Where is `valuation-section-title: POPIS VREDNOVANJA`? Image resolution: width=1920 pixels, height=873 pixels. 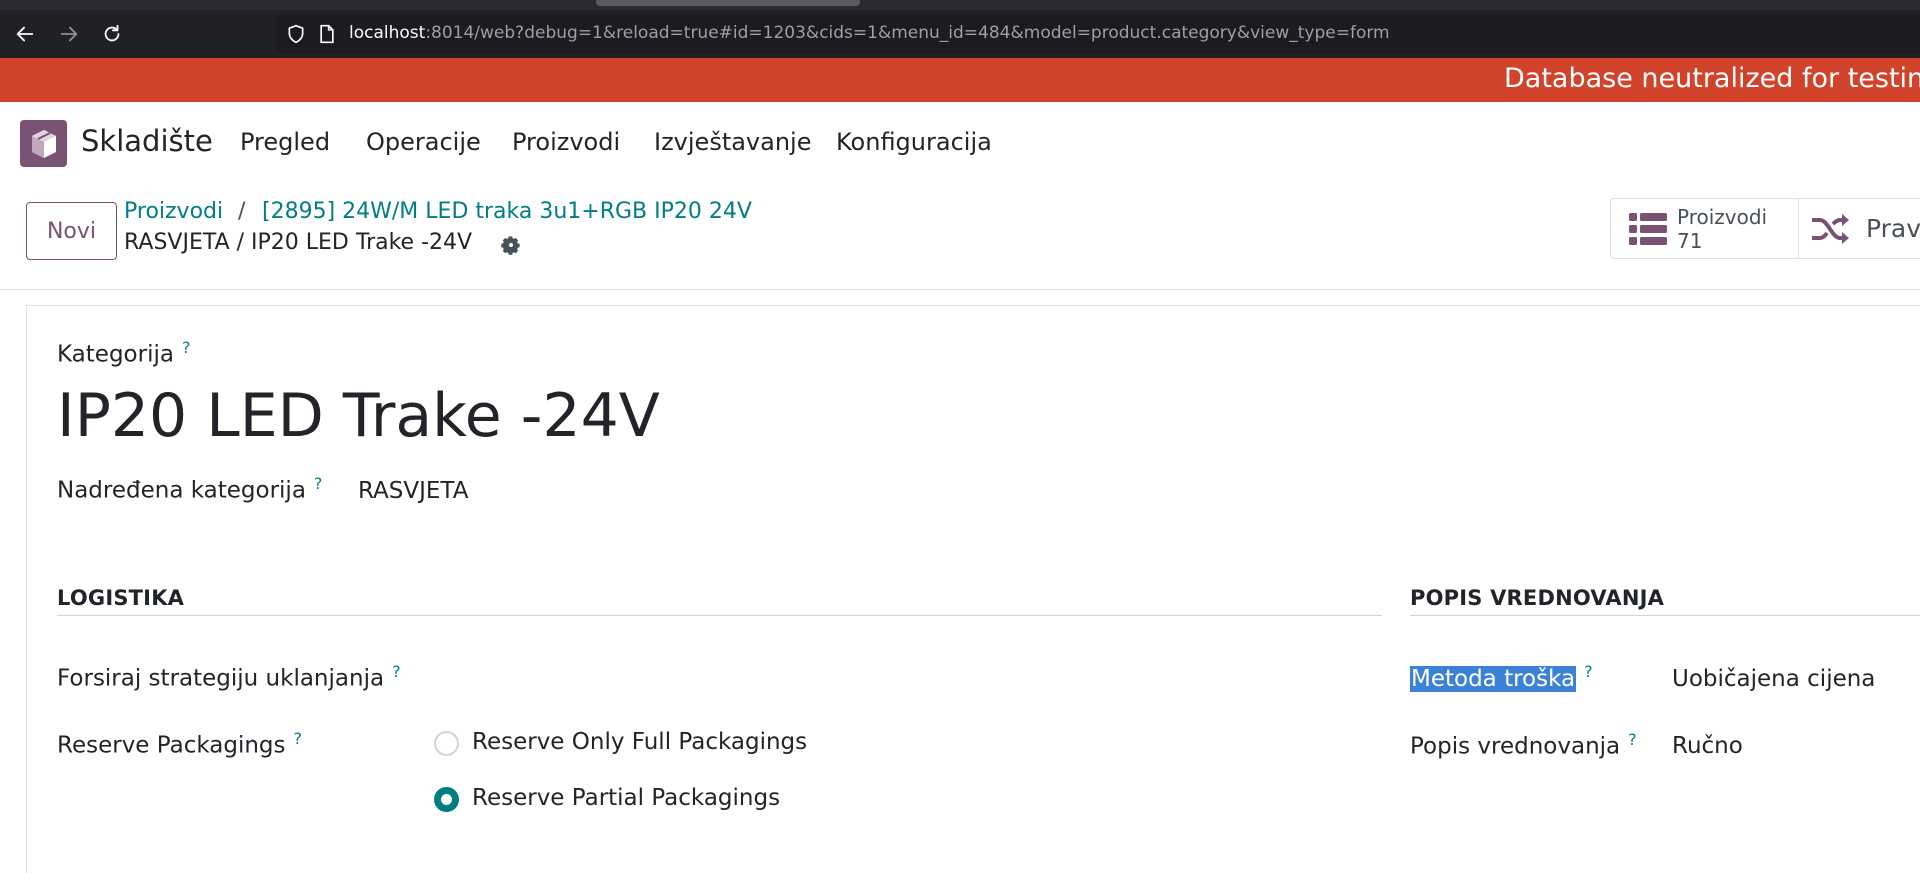
valuation-section-title: POPIS VREDNOVANJA is located at coordinates (1537, 598).